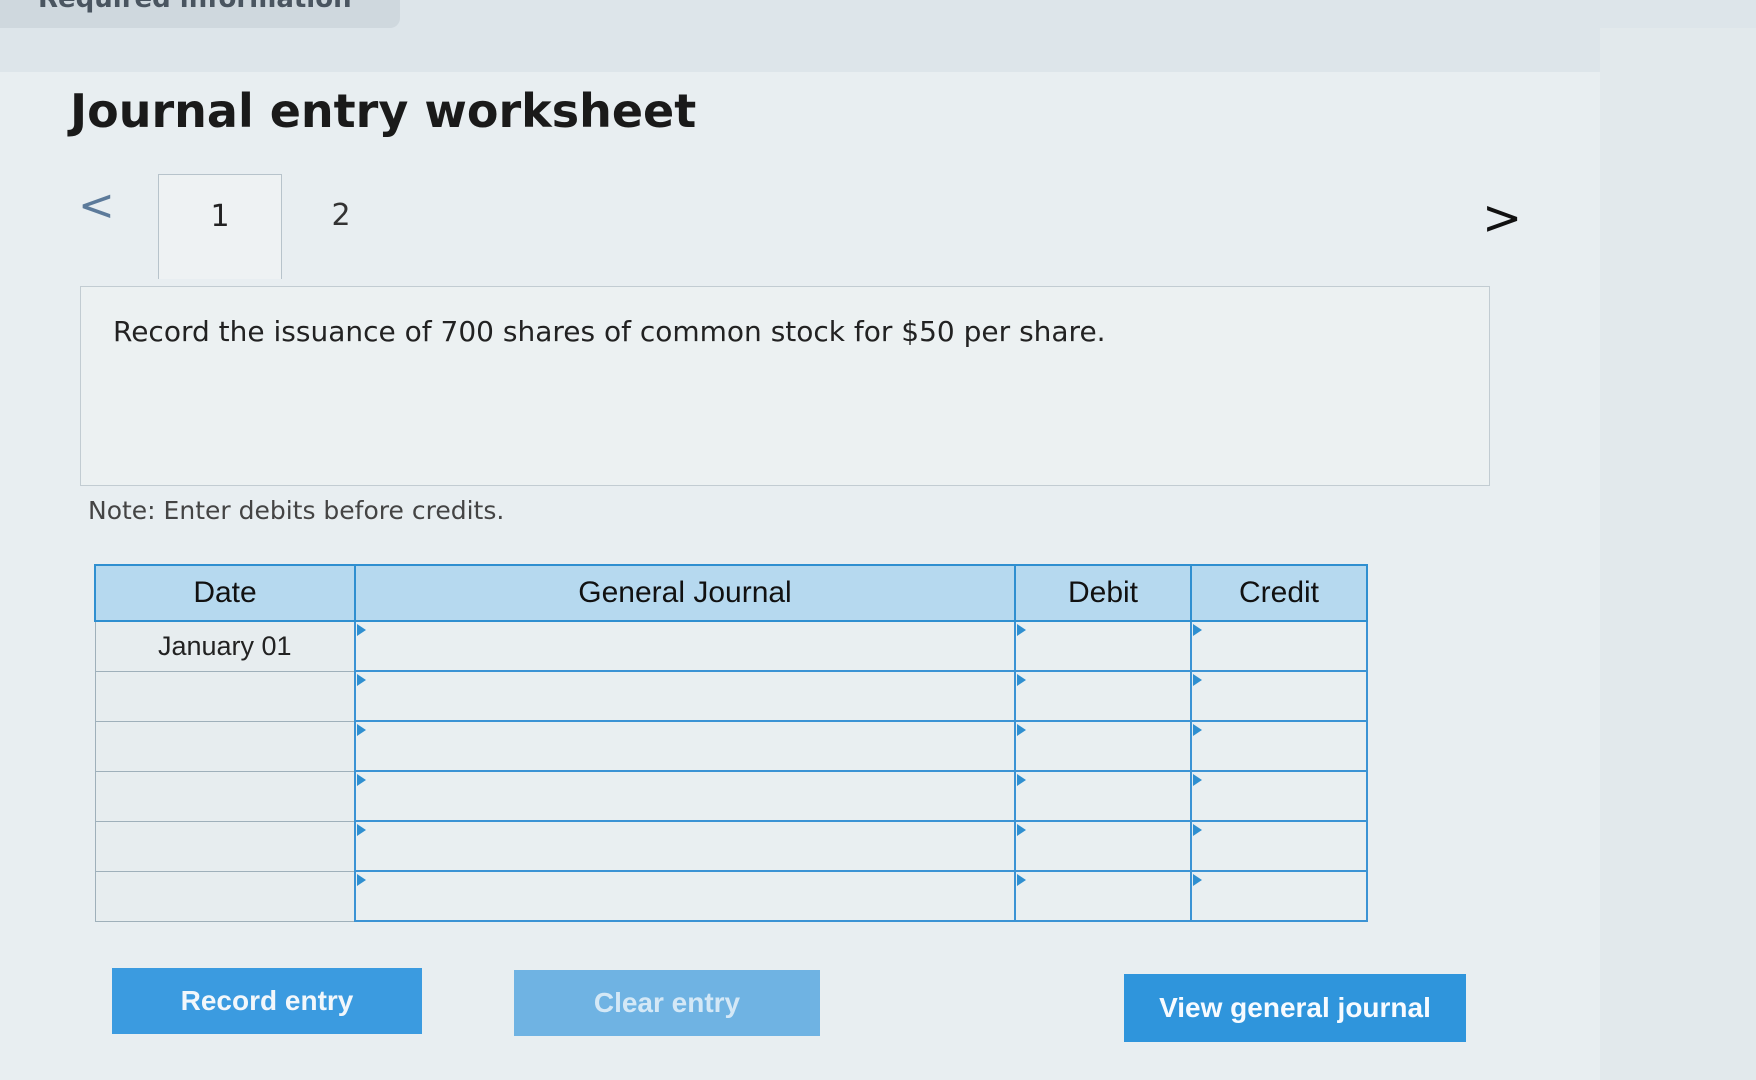  Describe the element at coordinates (225, 646) in the screenshot. I see `date-cell: January 01` at that location.